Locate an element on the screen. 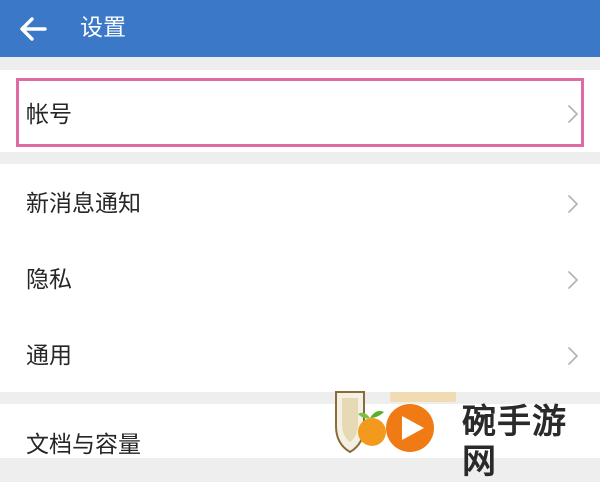  arrow-left-icon is located at coordinates (33, 29).